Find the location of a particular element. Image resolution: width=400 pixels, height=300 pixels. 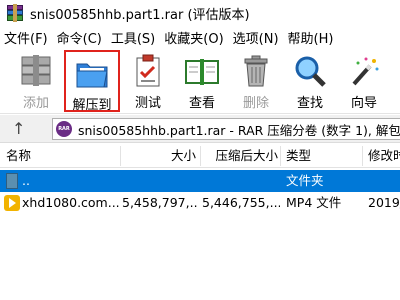

column-type: 类型 is located at coordinates (318, 156).